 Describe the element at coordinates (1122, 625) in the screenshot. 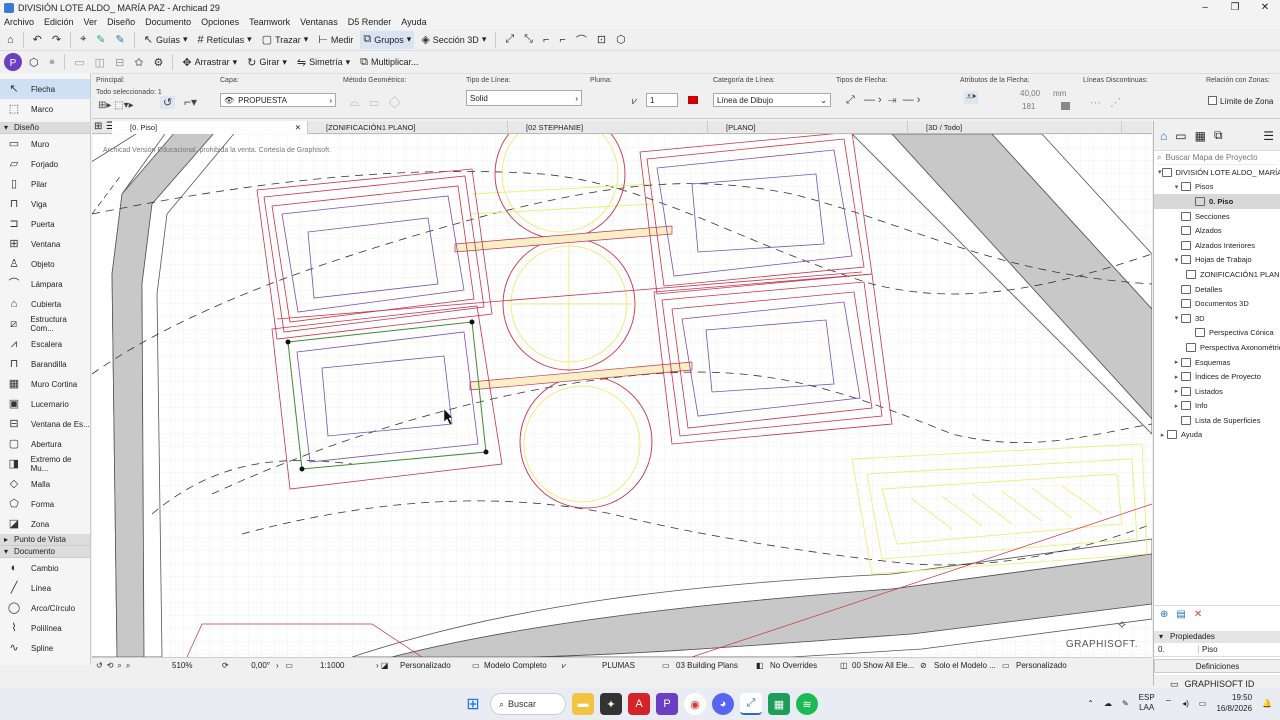

I see `navigation-compass-icon: ✧` at that location.